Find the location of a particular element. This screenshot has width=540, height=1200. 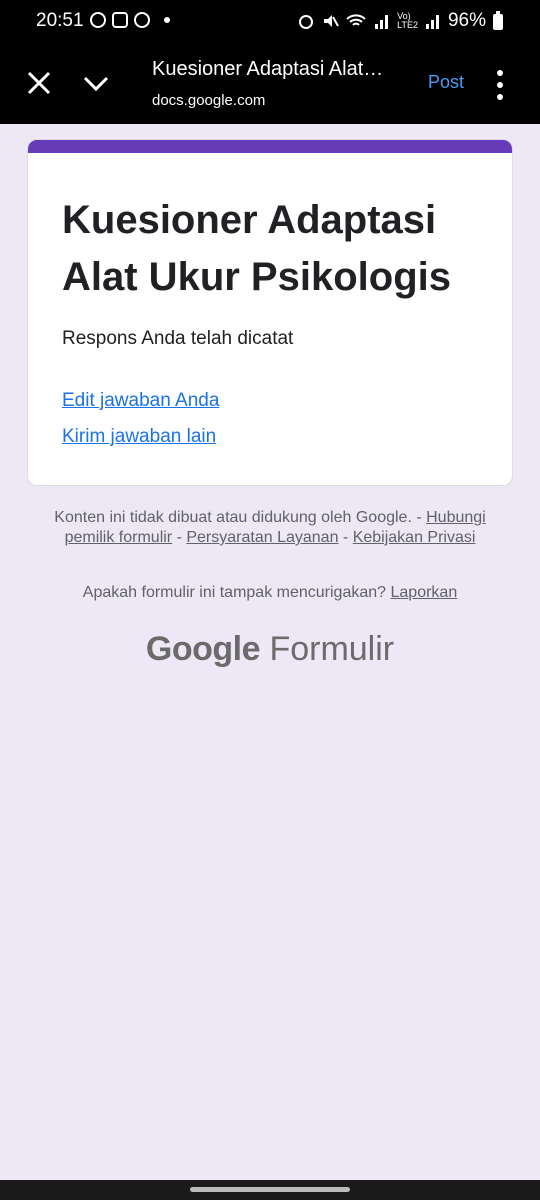

edit-response-link: Edit jawaban Anda is located at coordinates (140, 401).